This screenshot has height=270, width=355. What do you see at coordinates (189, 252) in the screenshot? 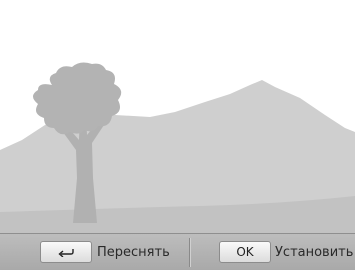
I see `bar-divider` at bounding box center [189, 252].